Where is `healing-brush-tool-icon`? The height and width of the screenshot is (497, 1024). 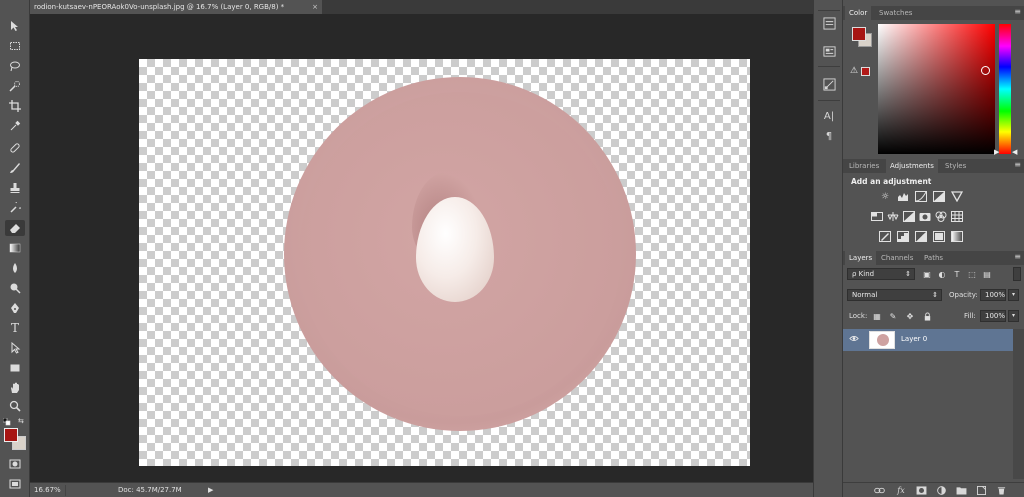
healing-brush-tool-icon is located at coordinates (15, 148).